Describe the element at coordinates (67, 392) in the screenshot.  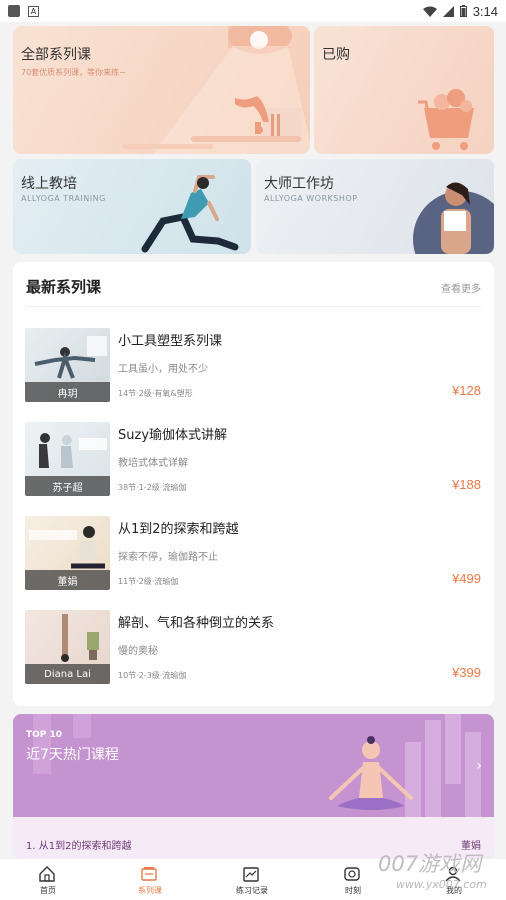
I see `teacher-name: 冉玥` at that location.